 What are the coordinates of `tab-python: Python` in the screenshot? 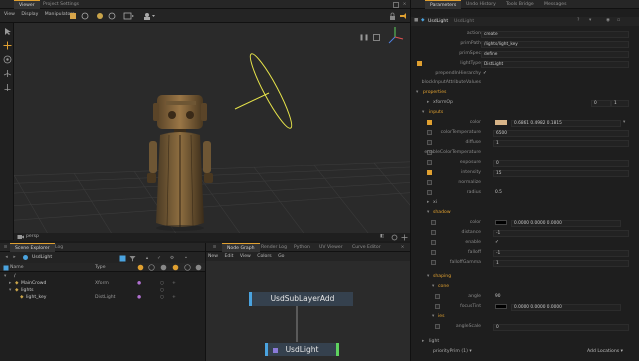 It's located at (302, 247).